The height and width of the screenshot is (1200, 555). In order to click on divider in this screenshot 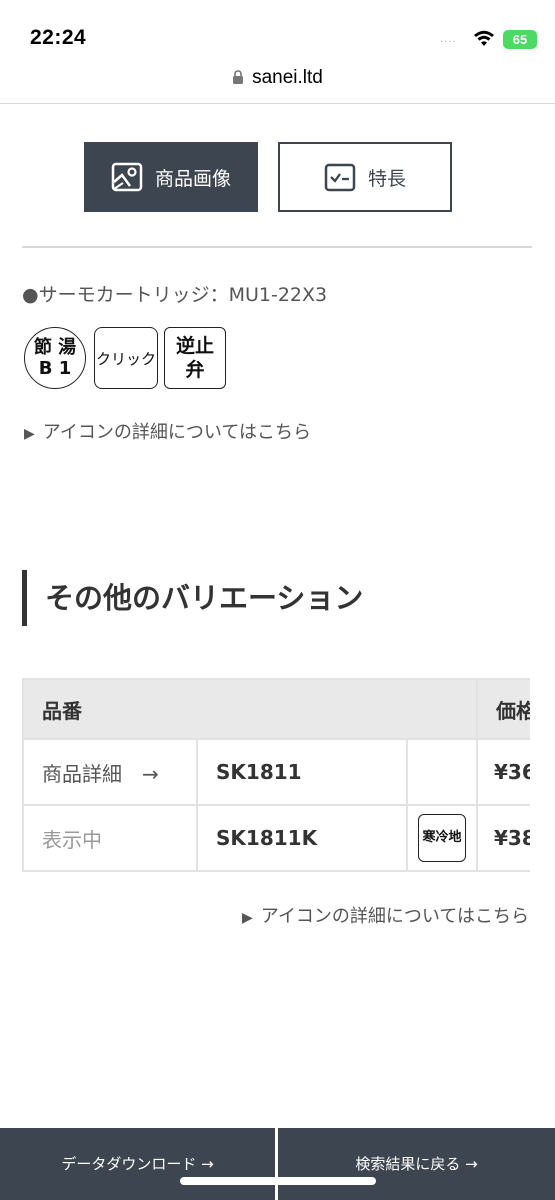, I will do `click(277, 247)`.